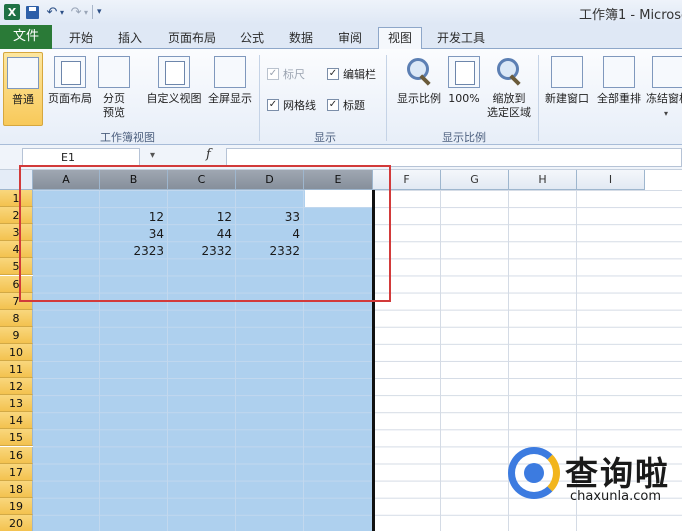 The image size is (682, 531). What do you see at coordinates (174, 72) in the screenshot?
I see `custom-views-icon` at bounding box center [174, 72].